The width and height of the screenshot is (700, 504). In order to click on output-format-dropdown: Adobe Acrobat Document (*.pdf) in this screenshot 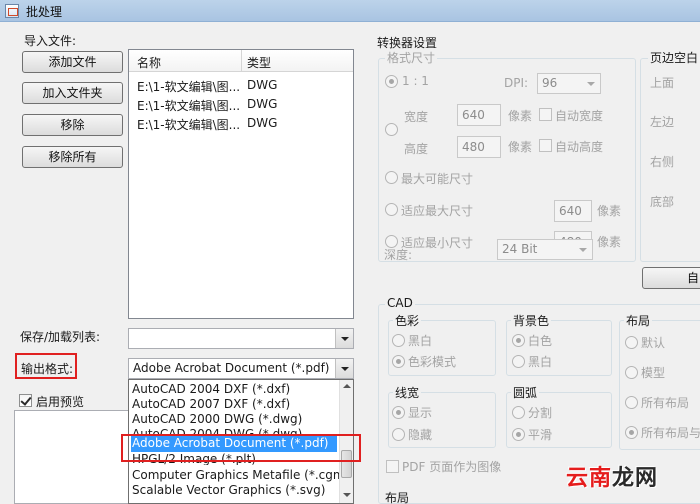, I will do `click(241, 368)`.